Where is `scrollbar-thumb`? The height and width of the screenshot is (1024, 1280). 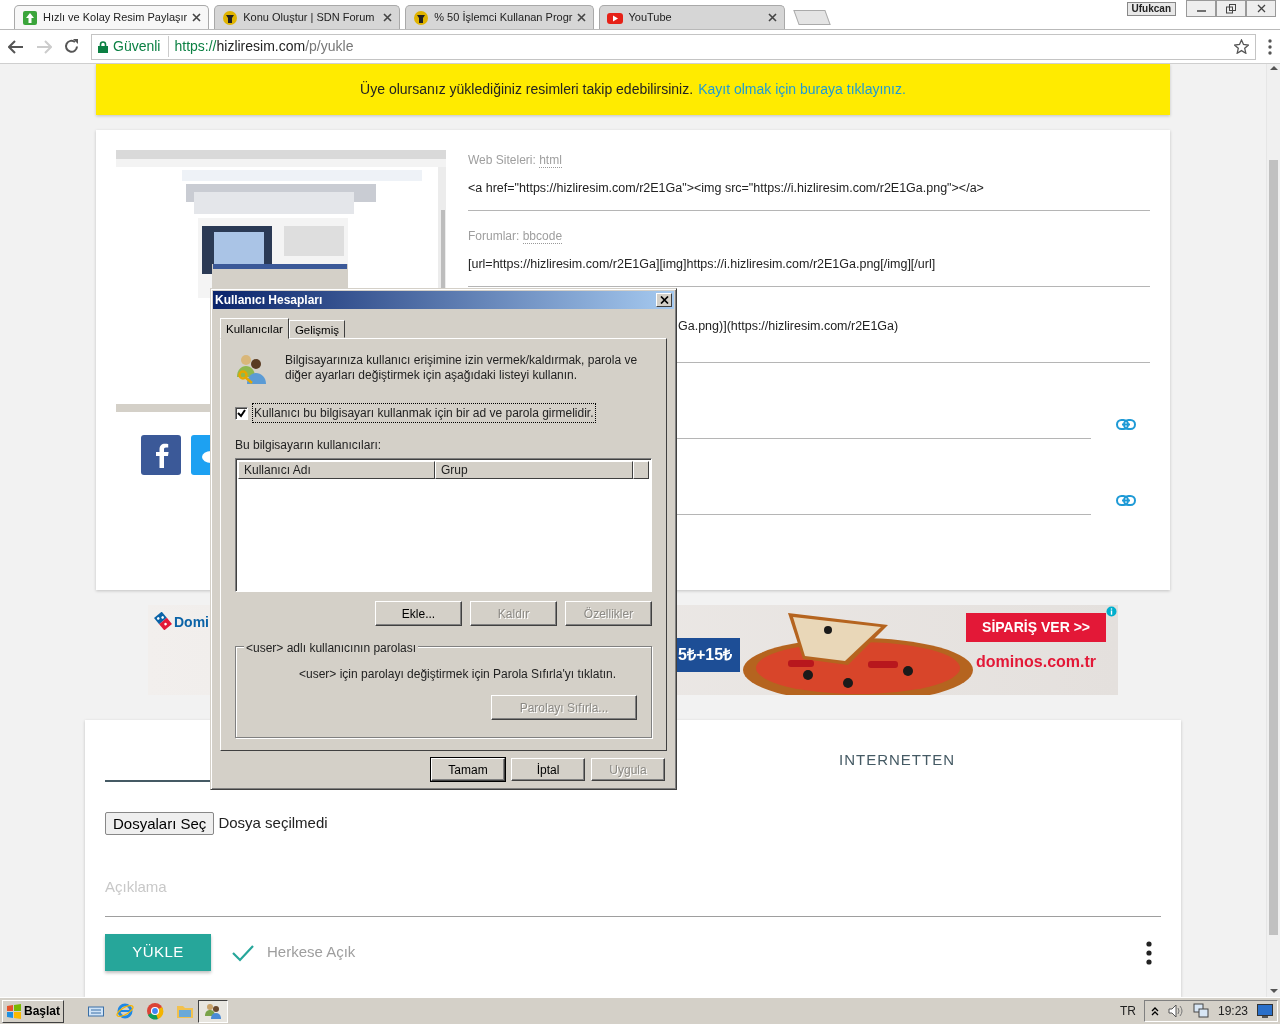 scrollbar-thumb is located at coordinates (1273, 547).